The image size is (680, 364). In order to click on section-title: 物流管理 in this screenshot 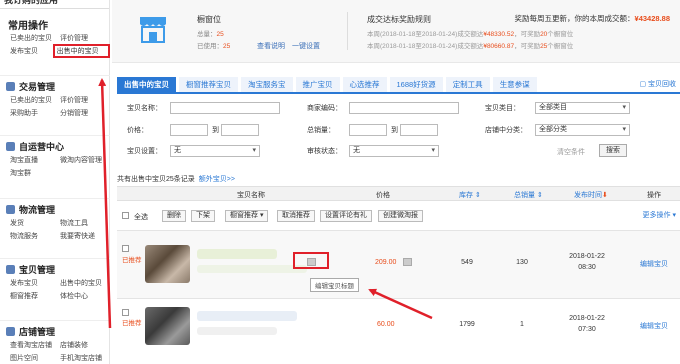, I will do `click(37, 209)`.